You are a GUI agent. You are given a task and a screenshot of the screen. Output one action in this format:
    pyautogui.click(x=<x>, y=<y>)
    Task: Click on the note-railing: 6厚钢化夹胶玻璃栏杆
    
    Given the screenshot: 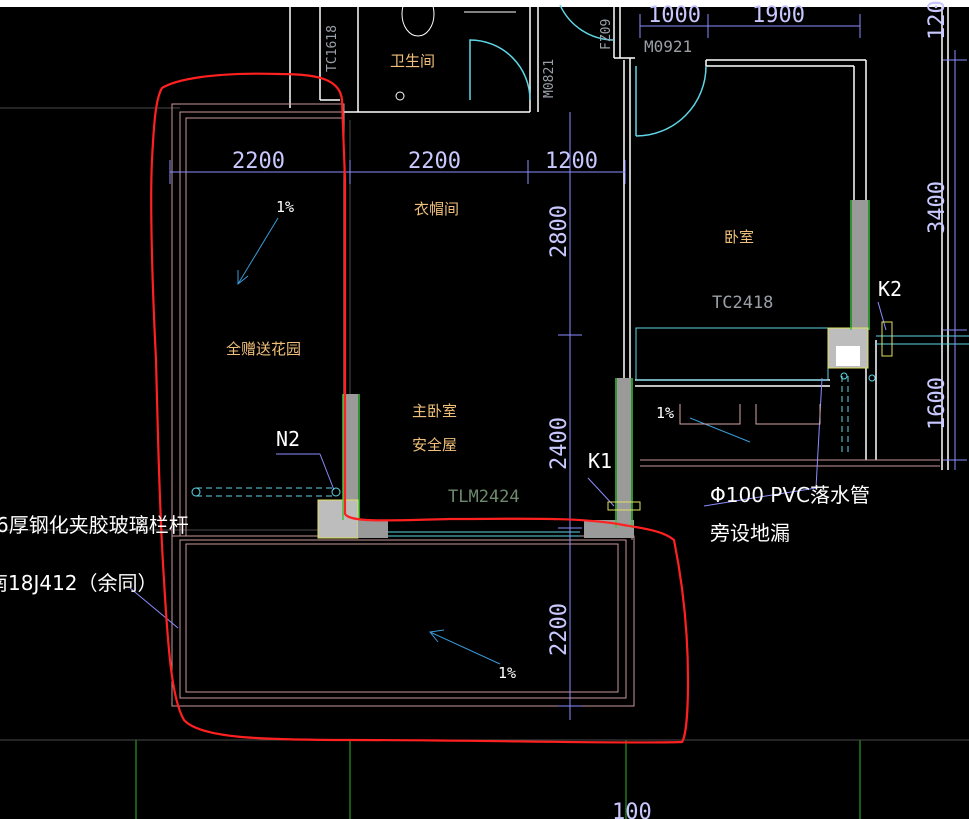 What is the action you would take?
    pyautogui.click(x=94, y=525)
    